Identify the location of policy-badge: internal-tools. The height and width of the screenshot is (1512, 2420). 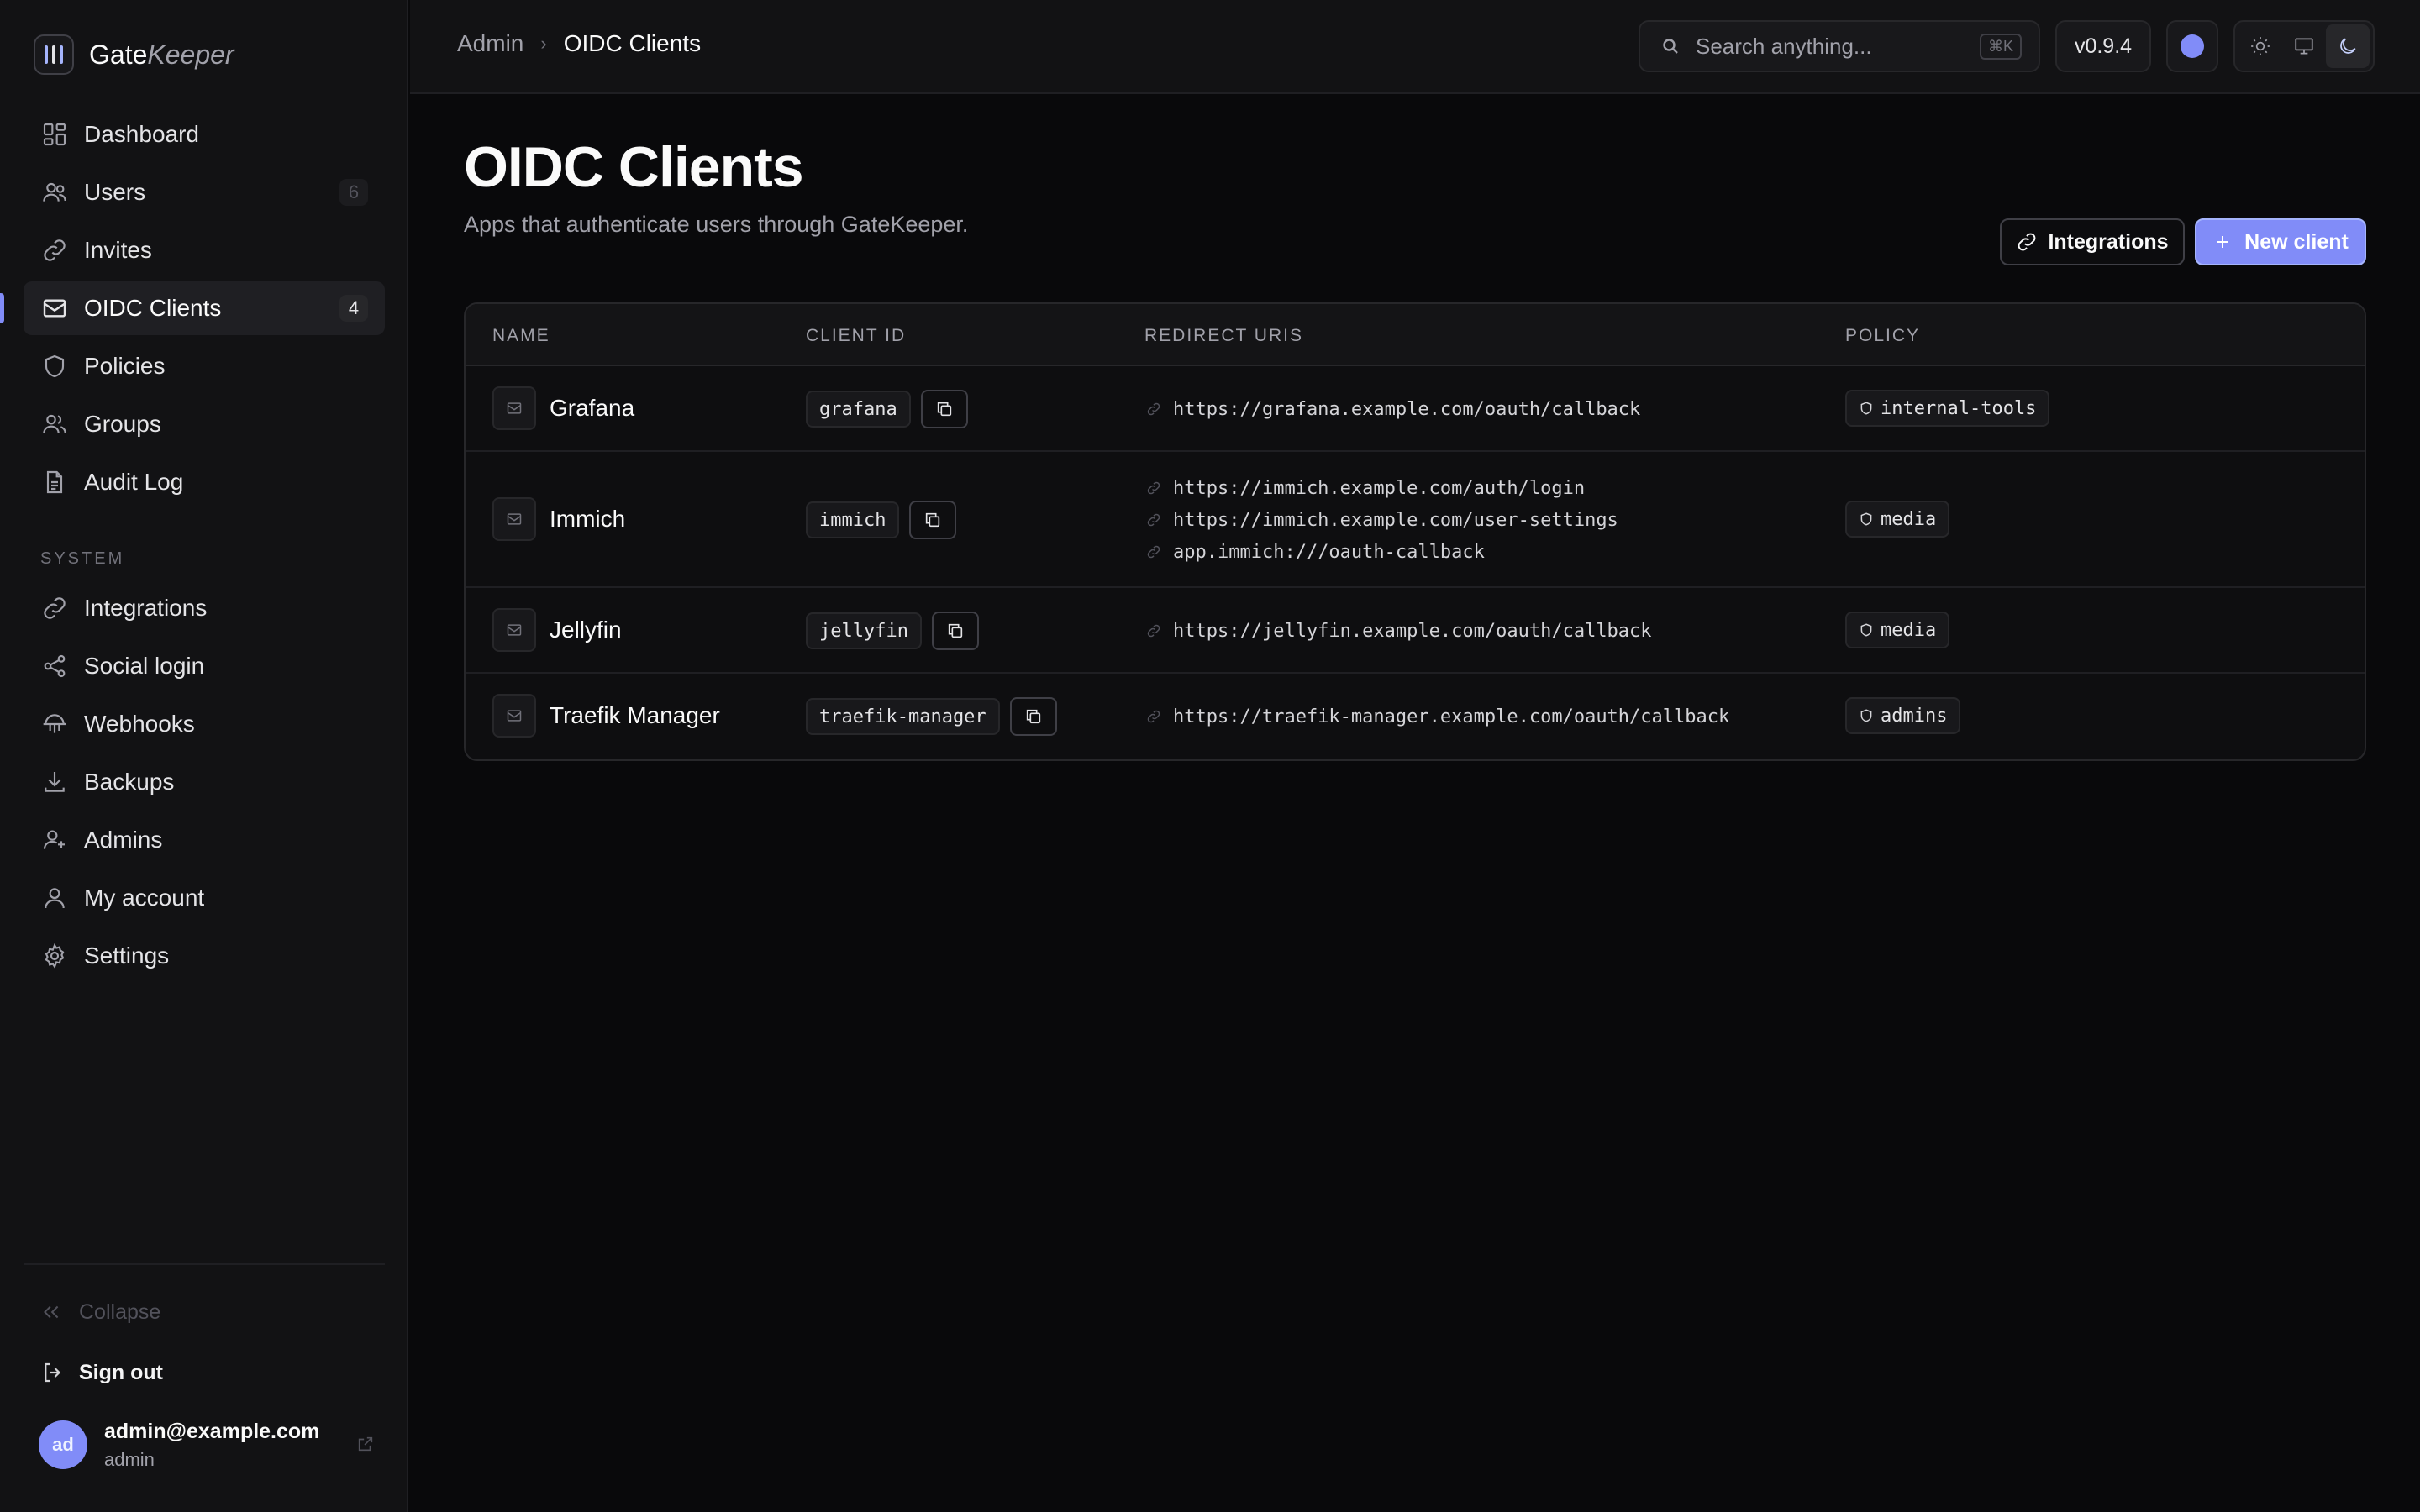
(1947, 408).